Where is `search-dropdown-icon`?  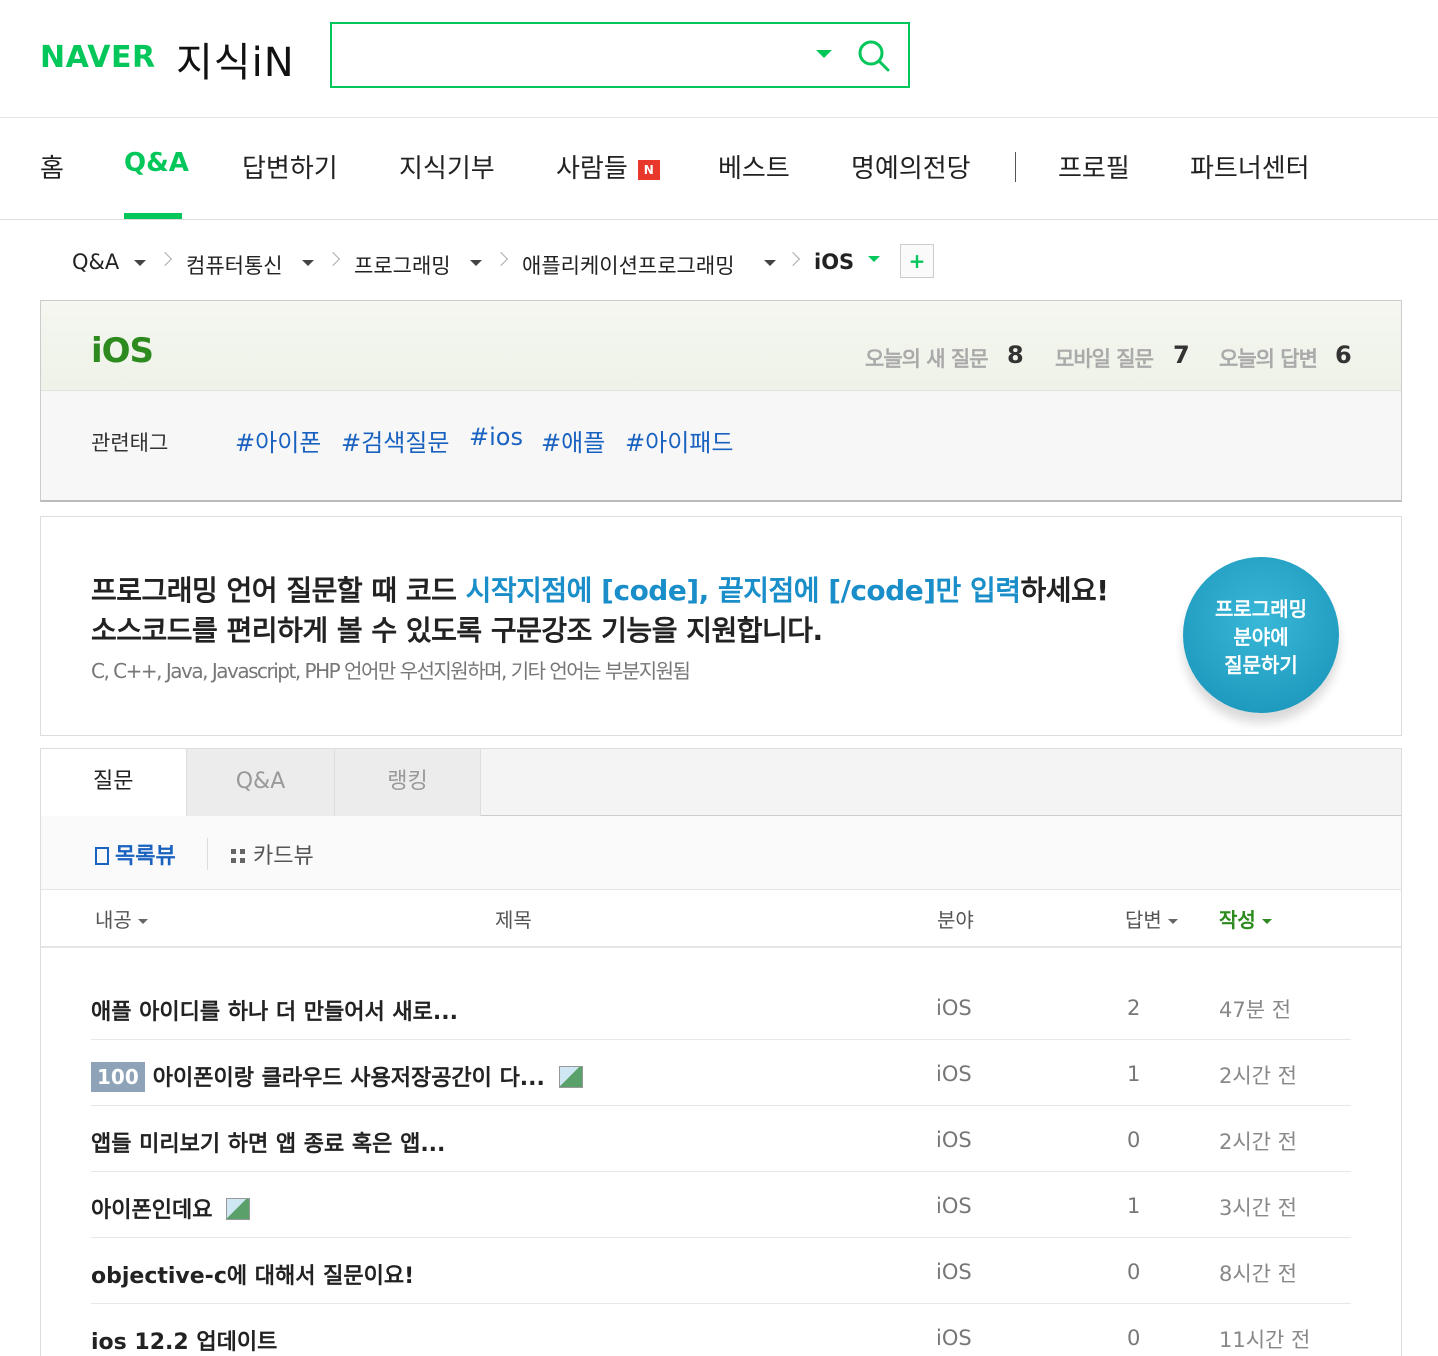 search-dropdown-icon is located at coordinates (824, 54).